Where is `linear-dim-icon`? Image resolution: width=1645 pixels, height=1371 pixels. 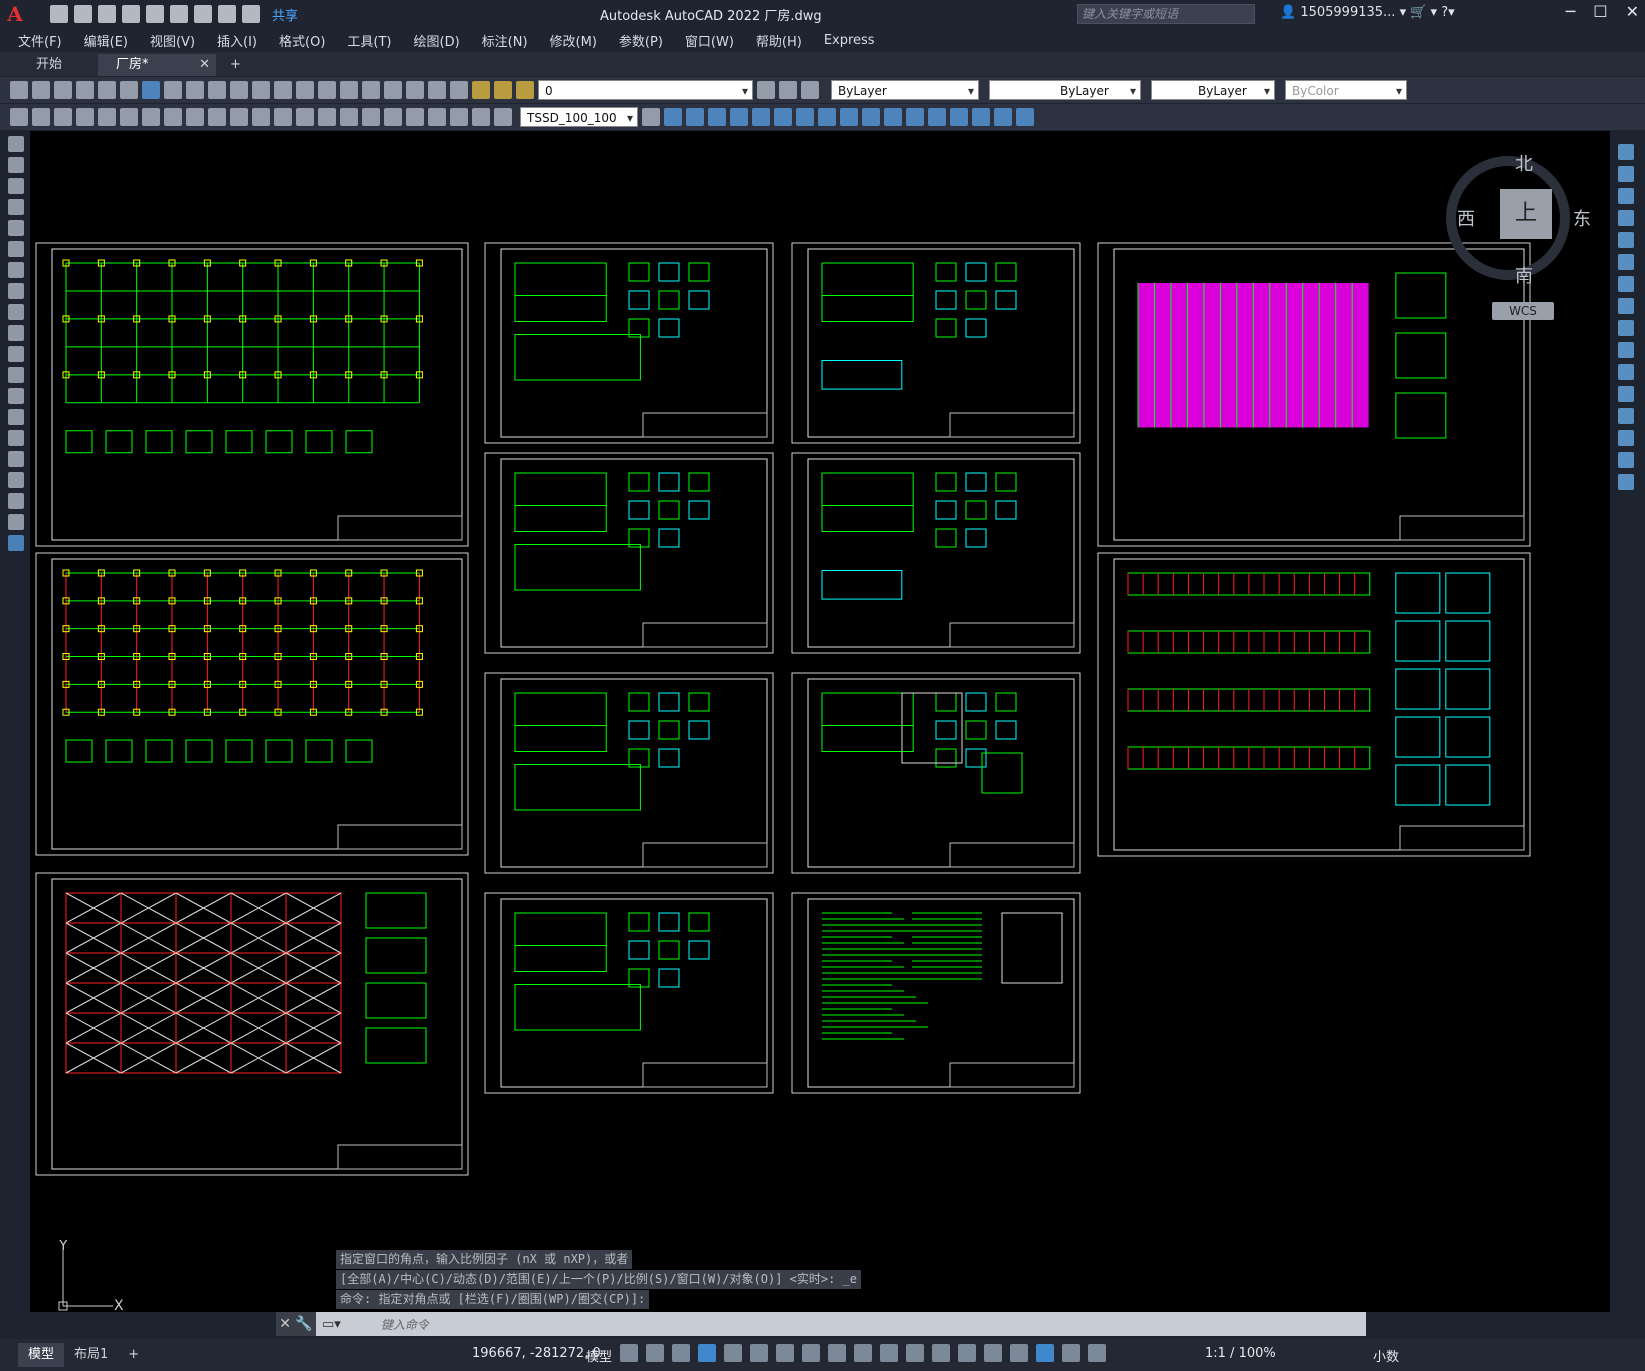 linear-dim-icon is located at coordinates (85, 117).